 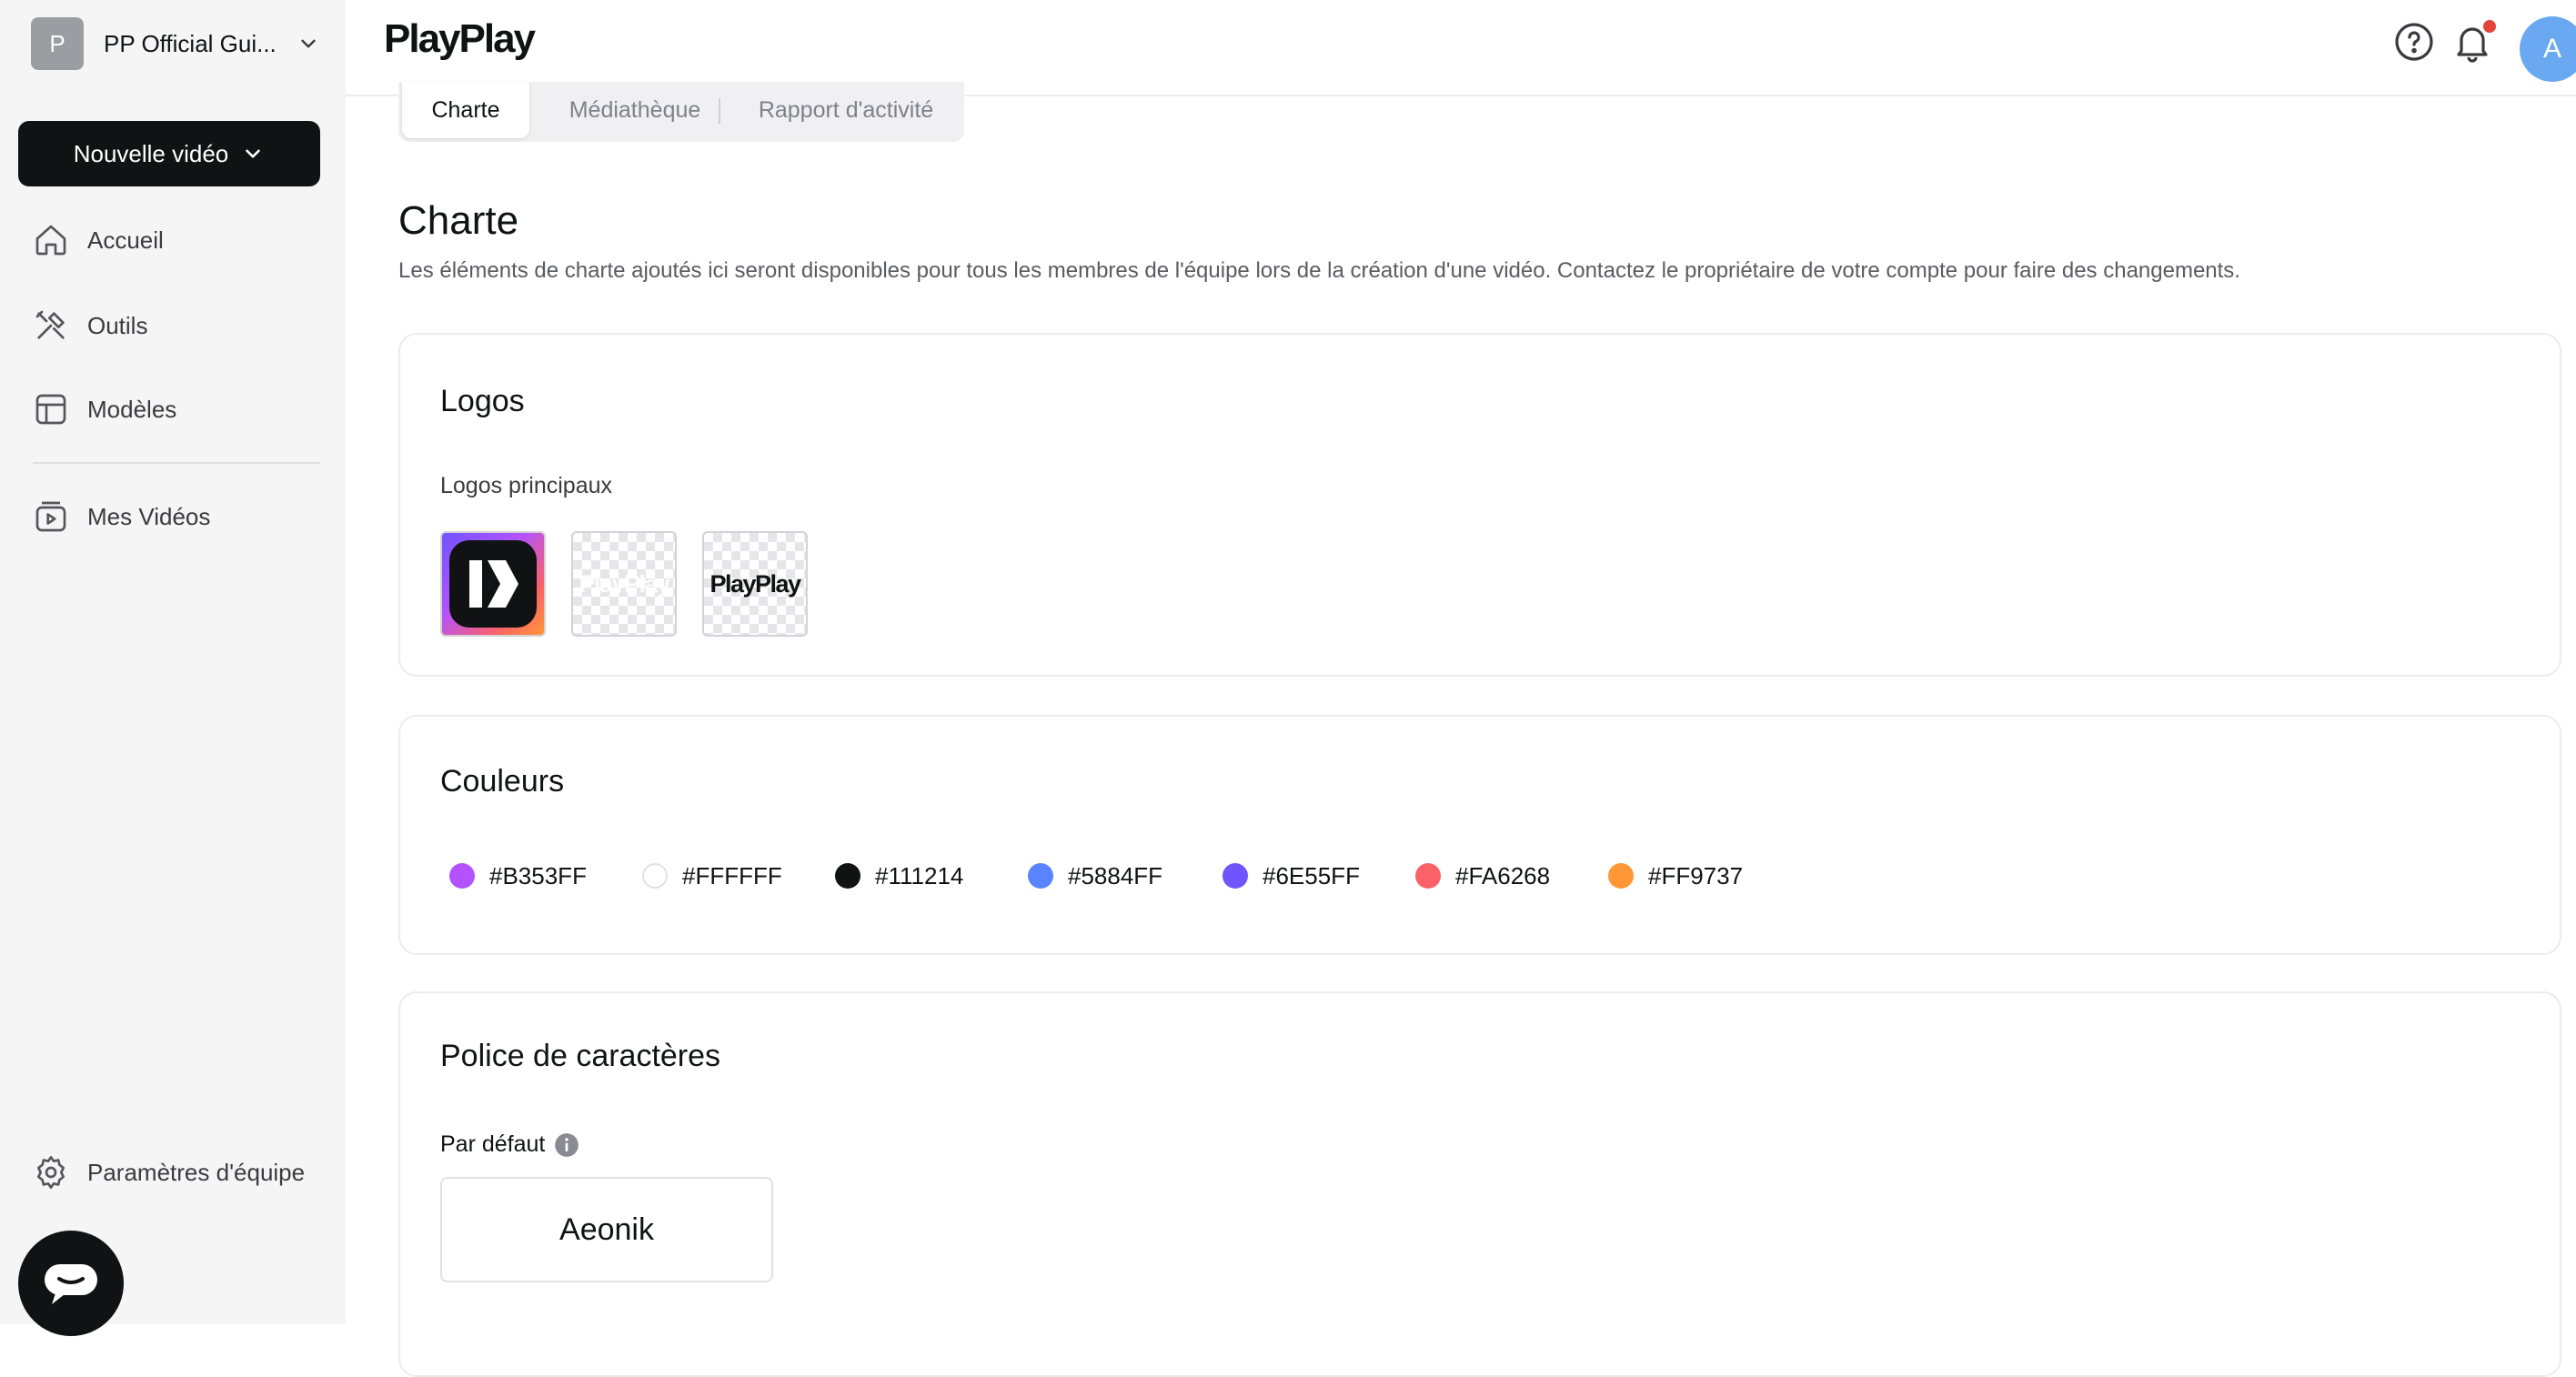 What do you see at coordinates (635, 110) in the screenshot?
I see `tab-mediatheque: Médiathèque` at bounding box center [635, 110].